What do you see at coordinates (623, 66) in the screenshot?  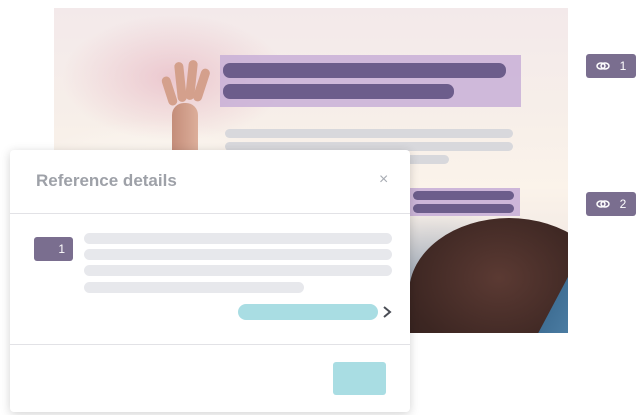 I see `reference-badge-label: 1` at bounding box center [623, 66].